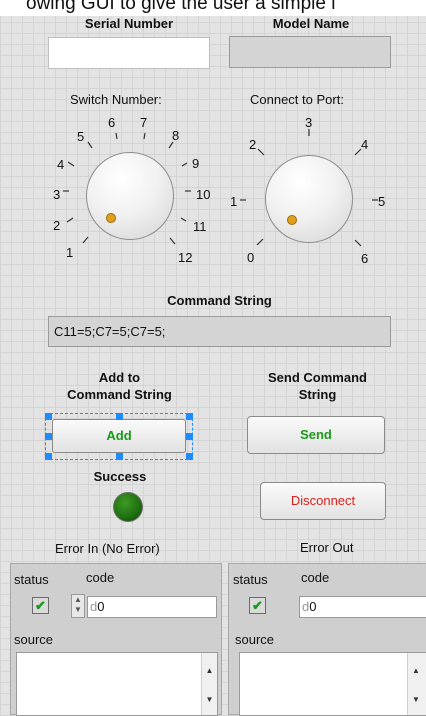 This screenshot has width=426, height=716. I want to click on command-string-field: C11=5;C7=5;C7=5;, so click(219, 331).